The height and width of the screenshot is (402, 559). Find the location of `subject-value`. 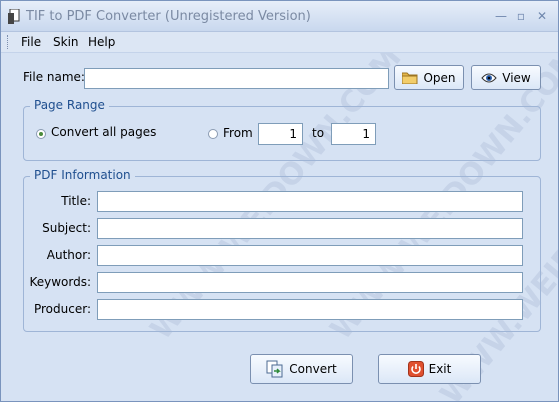

subject-value is located at coordinates (310, 221).